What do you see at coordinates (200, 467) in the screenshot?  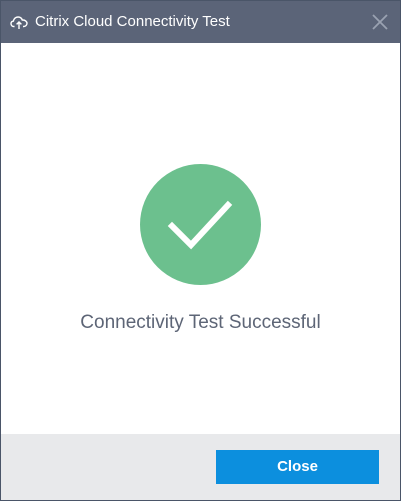 I see `dialog-footer: Close` at bounding box center [200, 467].